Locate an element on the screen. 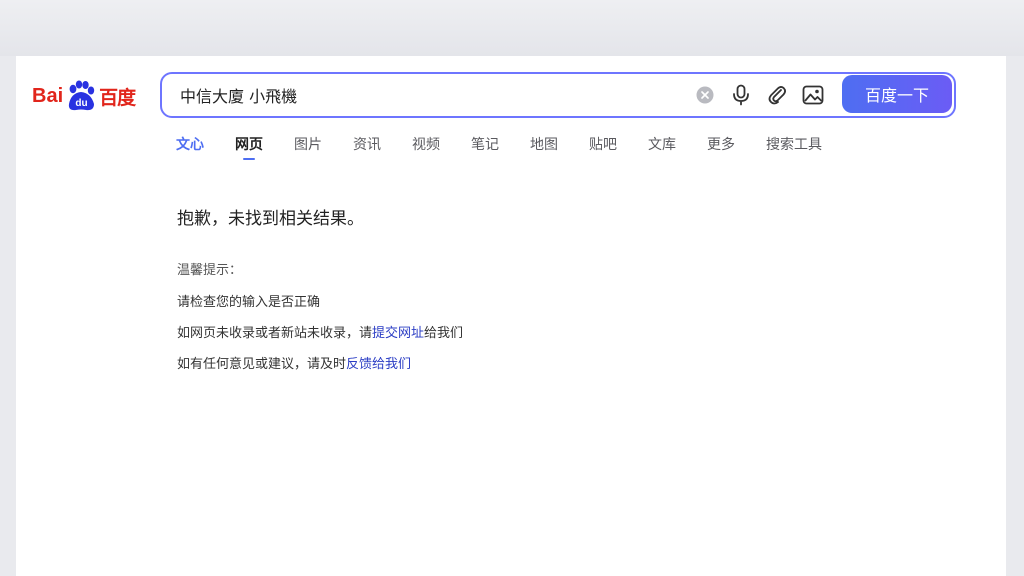  tab-notes: 笔记 is located at coordinates (485, 149).